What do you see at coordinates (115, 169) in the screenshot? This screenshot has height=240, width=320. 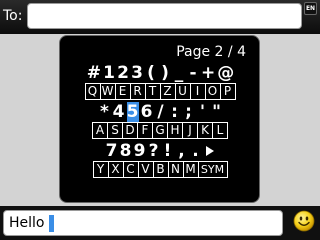 I see `keyboard-key: X` at bounding box center [115, 169].